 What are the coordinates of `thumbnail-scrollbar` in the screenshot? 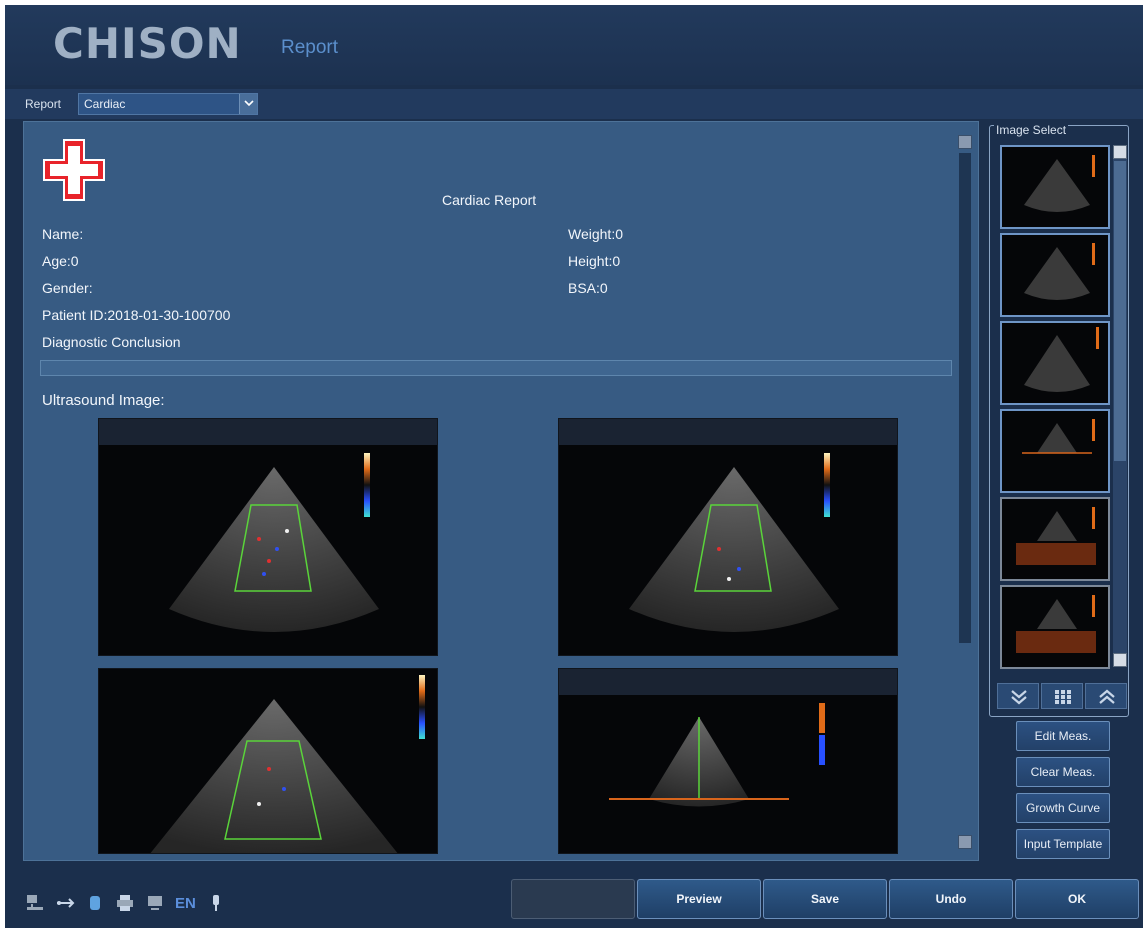 It's located at (1120, 406).